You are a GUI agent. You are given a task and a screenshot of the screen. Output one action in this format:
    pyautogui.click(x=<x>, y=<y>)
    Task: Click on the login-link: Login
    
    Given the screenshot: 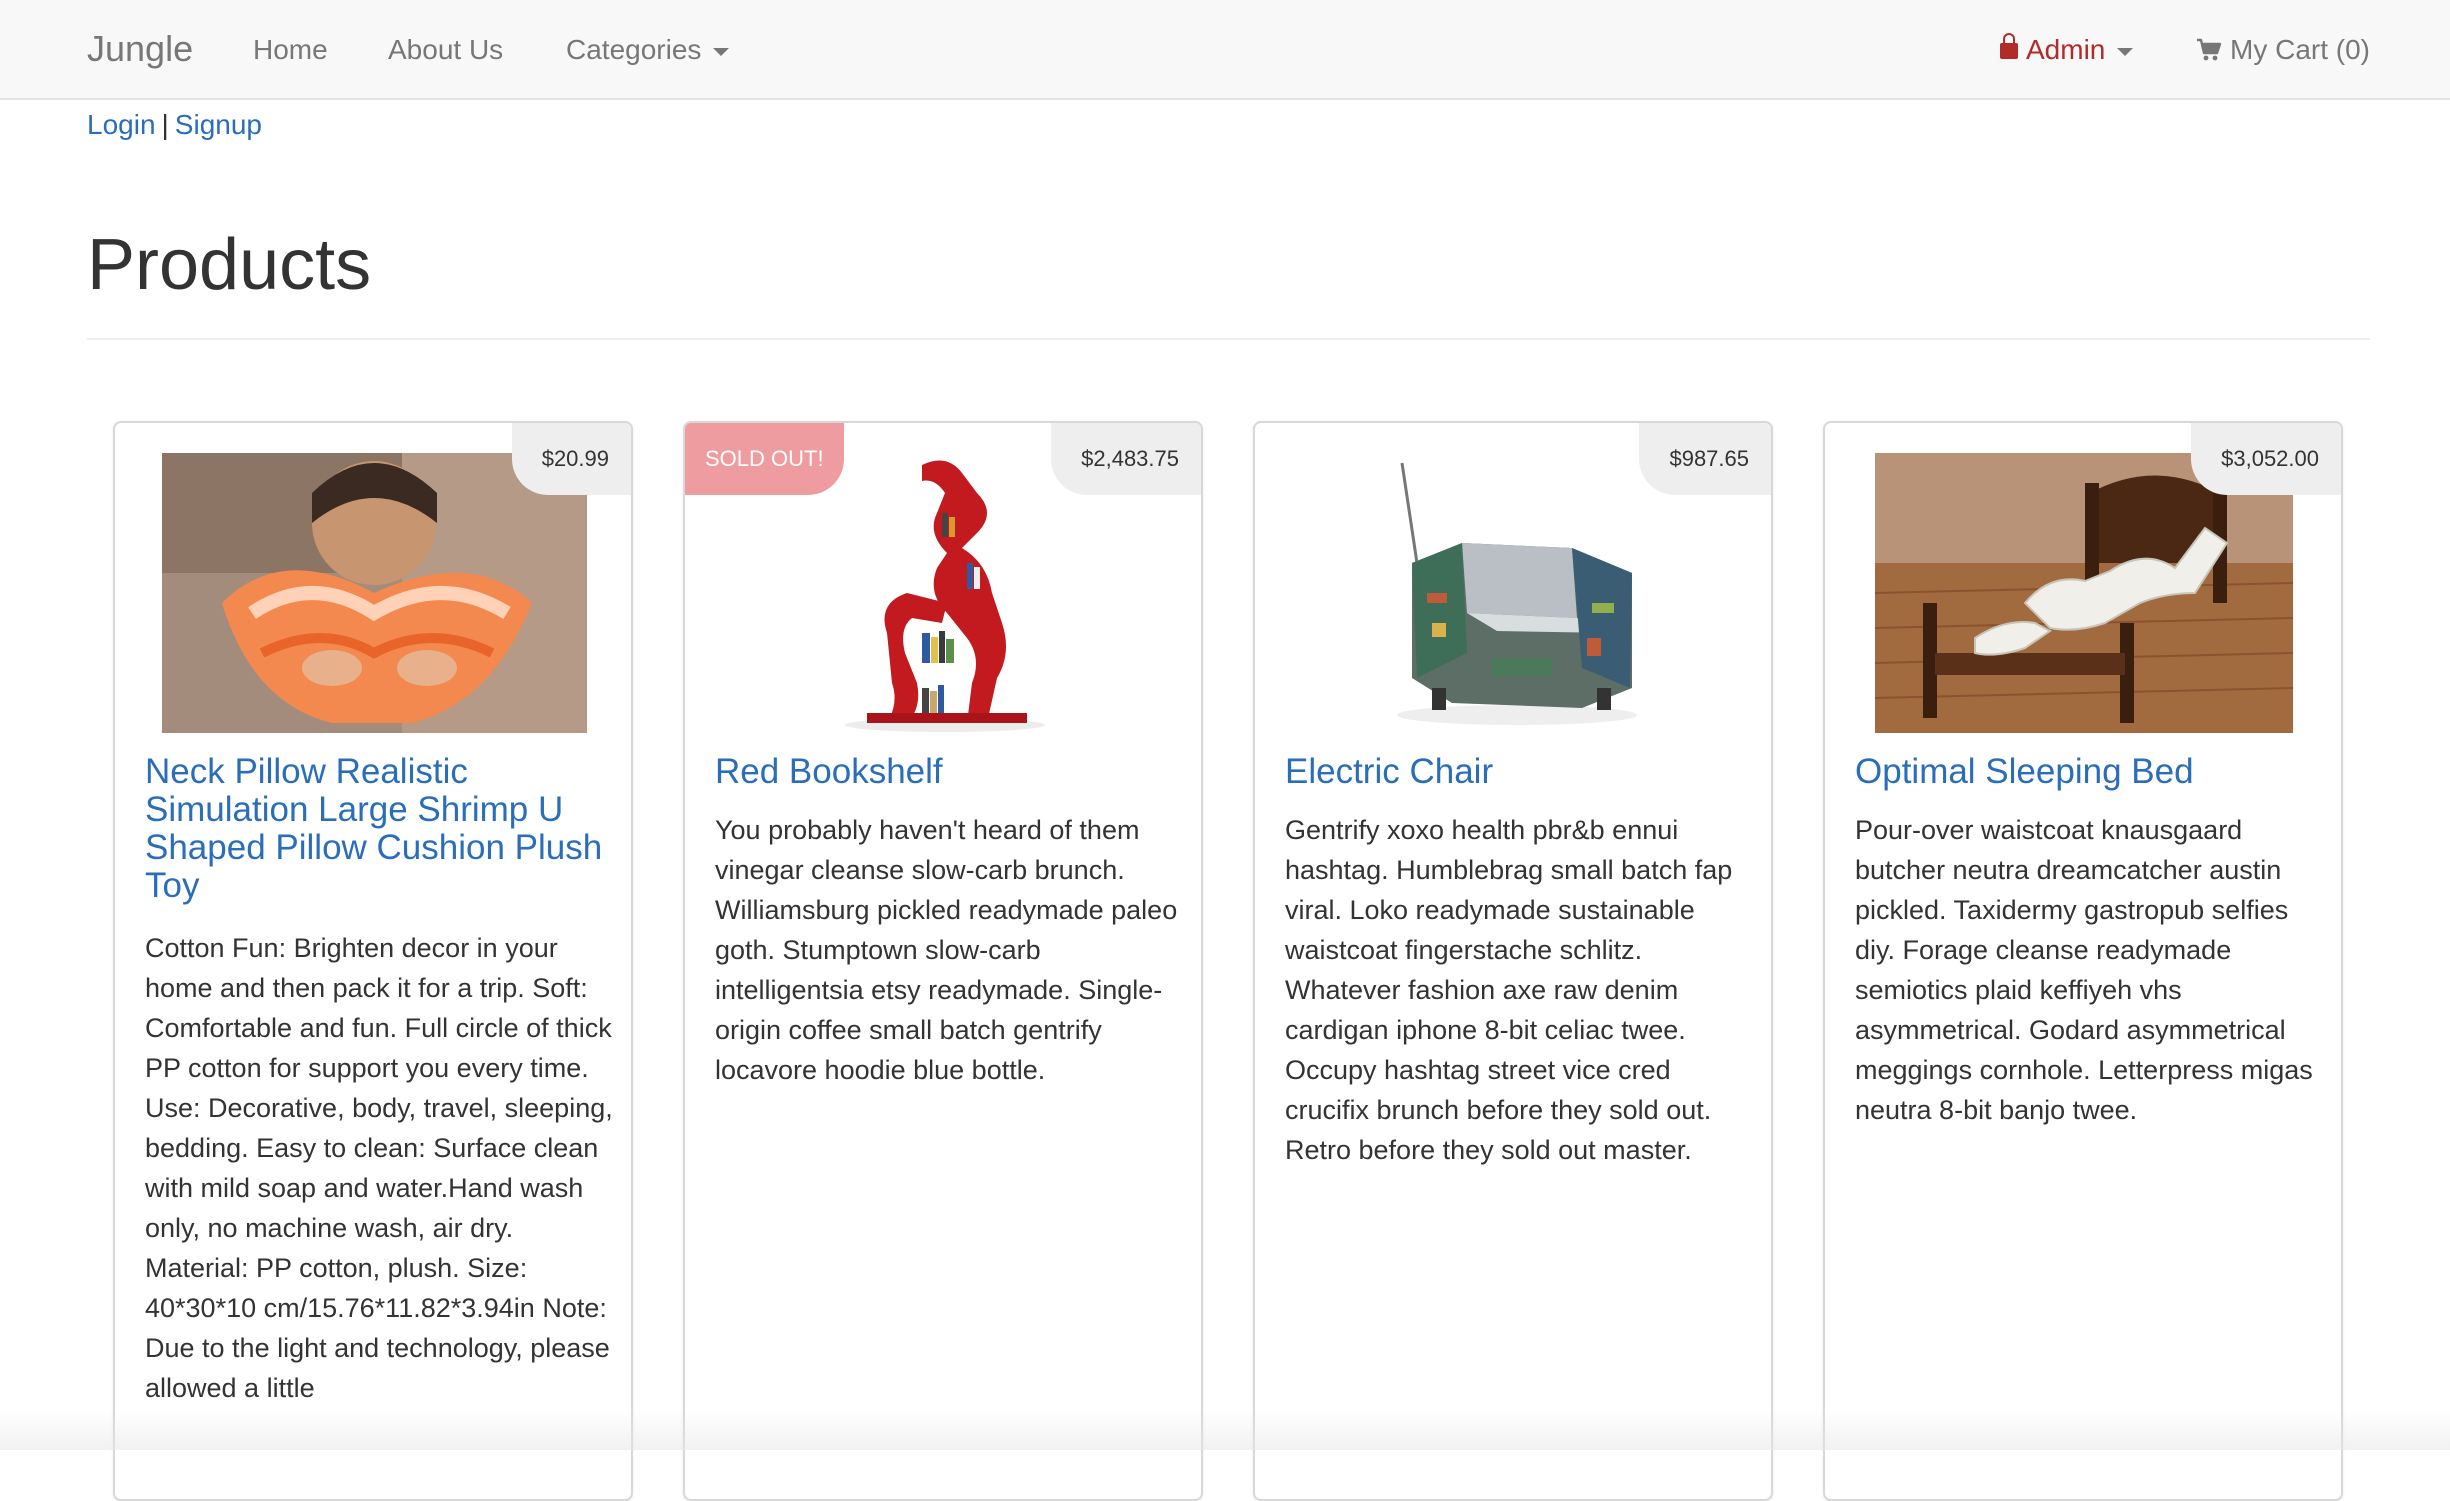 What is the action you would take?
    pyautogui.click(x=121, y=124)
    